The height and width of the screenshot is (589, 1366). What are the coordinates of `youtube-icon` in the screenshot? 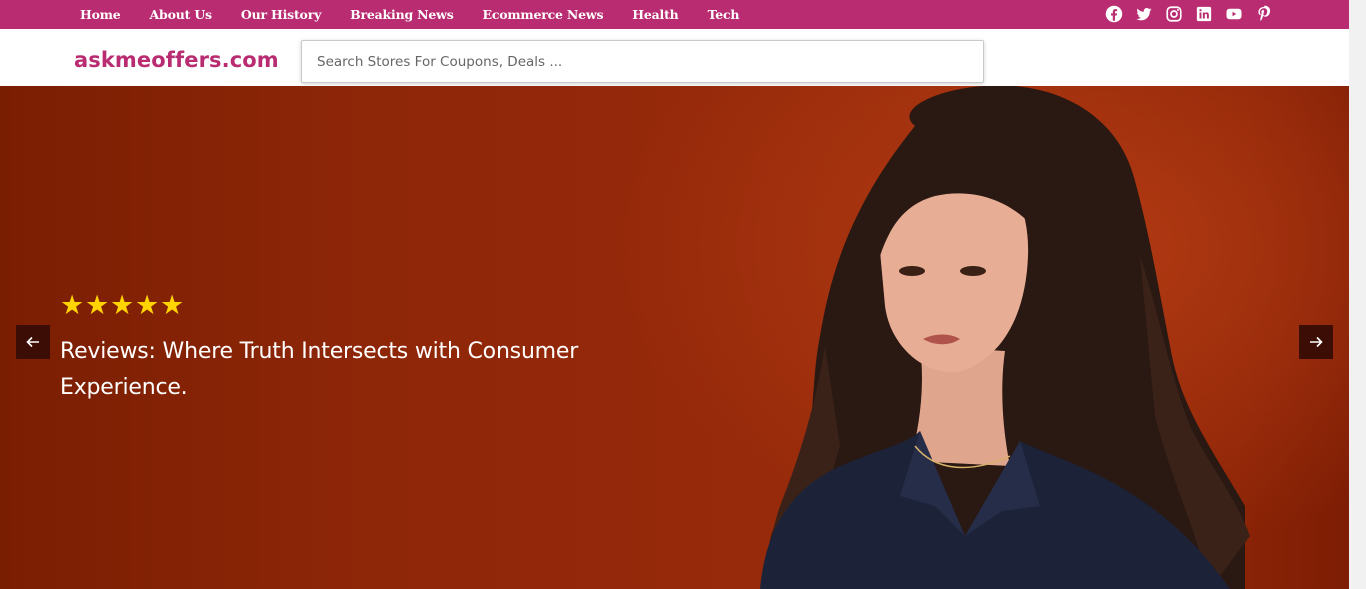 It's located at (1234, 14).